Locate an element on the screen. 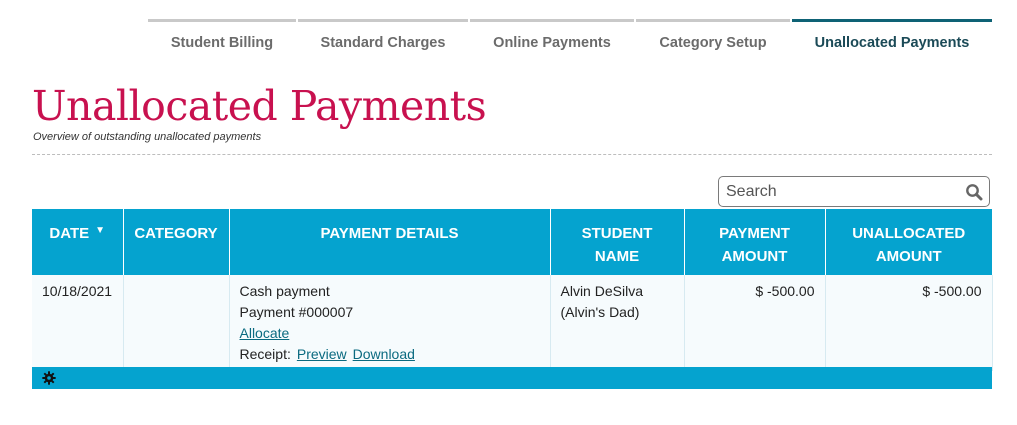  payment-number: Payment #000007 is located at coordinates (296, 312).